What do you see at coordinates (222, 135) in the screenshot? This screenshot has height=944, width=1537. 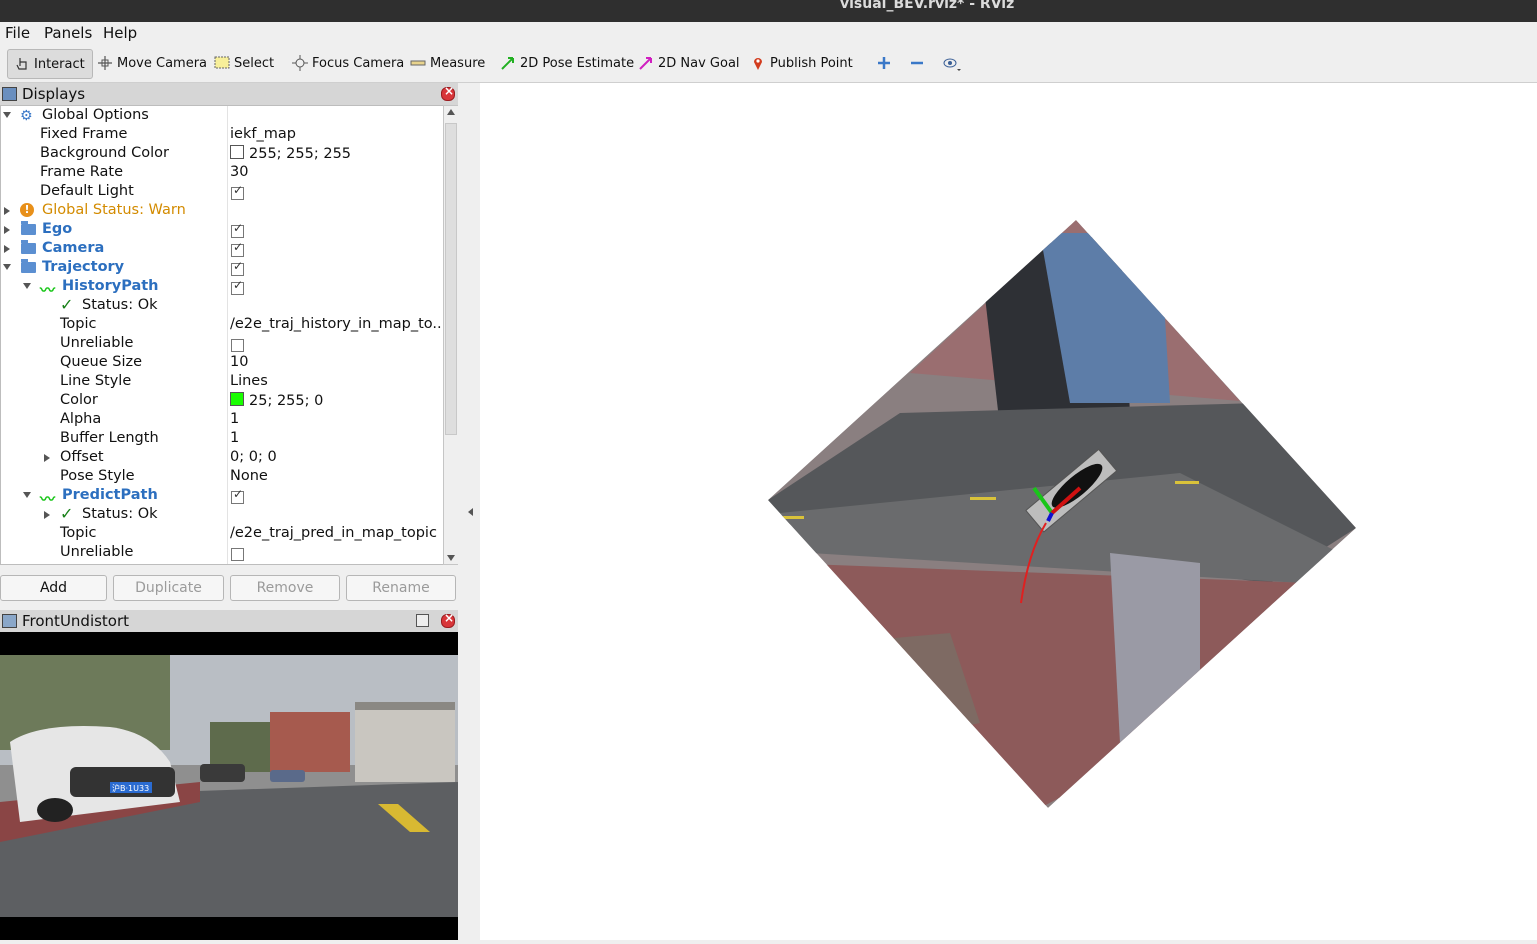 I see `tree-row-fixed-frame: Fixed Frame iekf_map` at bounding box center [222, 135].